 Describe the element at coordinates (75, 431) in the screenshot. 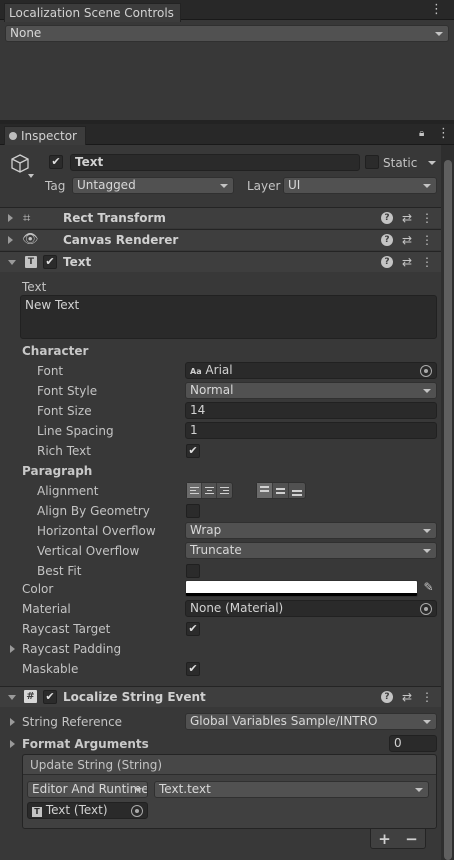

I see `line-spacing-label: Line Spacing` at that location.